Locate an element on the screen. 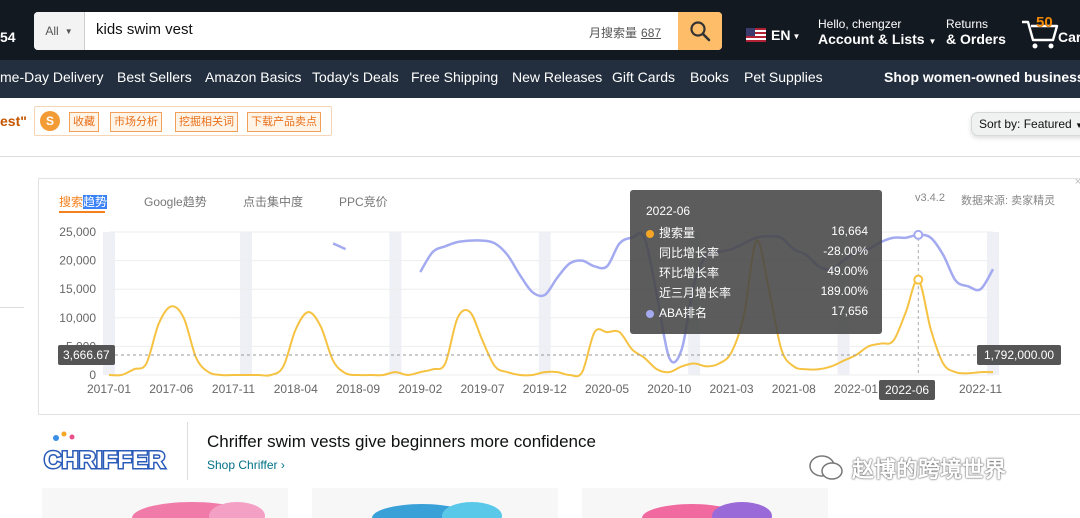  shop-brand-link: Shop Chriffer › is located at coordinates (246, 465).